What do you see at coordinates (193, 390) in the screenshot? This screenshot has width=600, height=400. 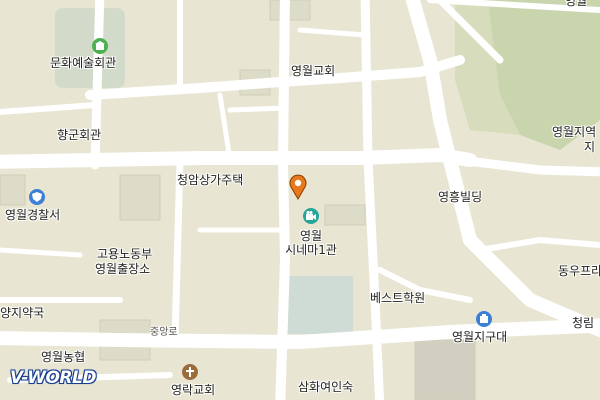 I see `label-yeongnak: 영락교회` at bounding box center [193, 390].